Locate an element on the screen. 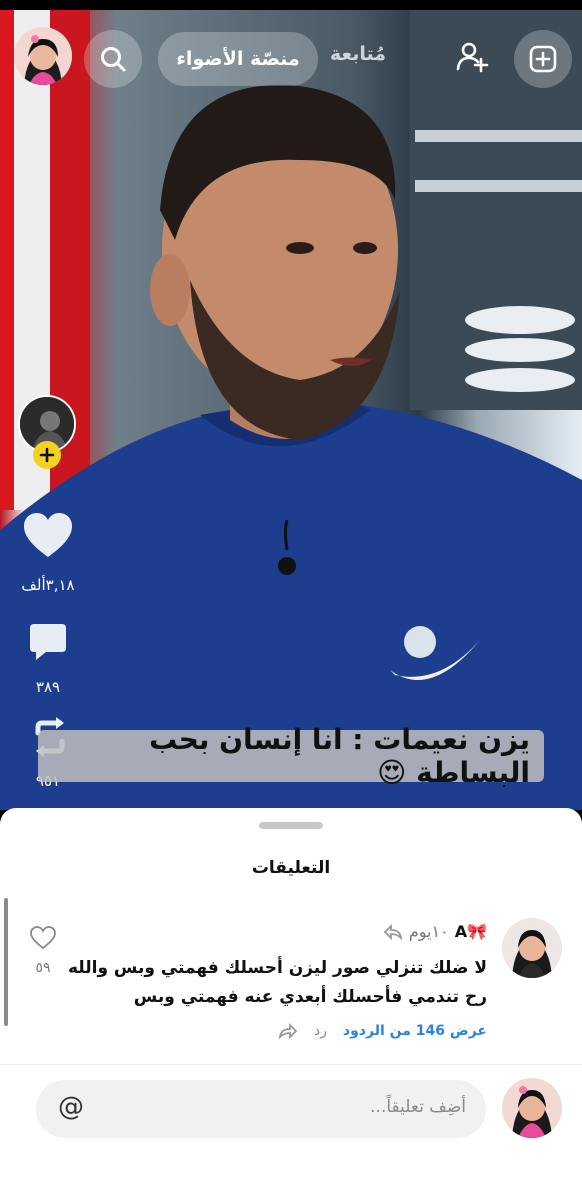 This screenshot has width=582, height=1200. divider is located at coordinates (291, 1064).